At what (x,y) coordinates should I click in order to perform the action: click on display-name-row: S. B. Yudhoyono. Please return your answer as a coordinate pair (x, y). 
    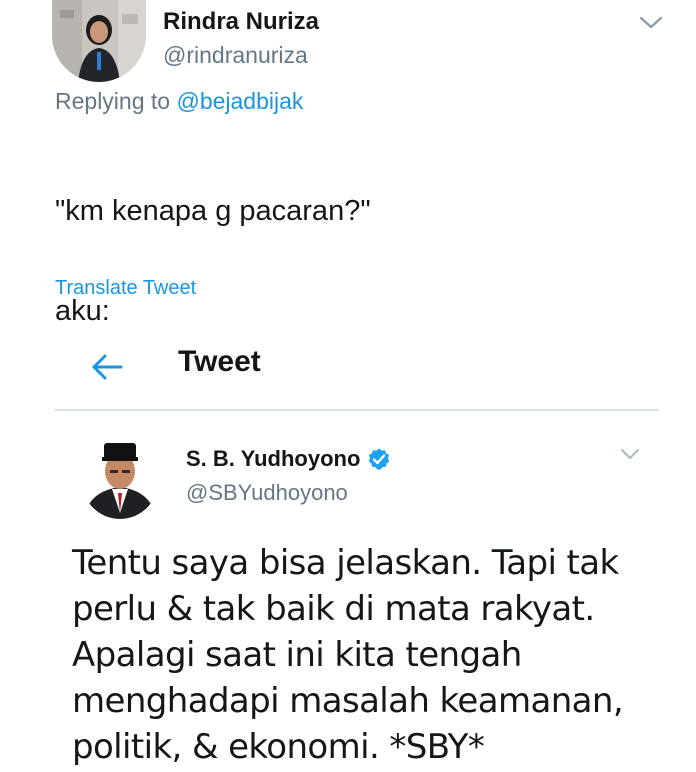
    Looking at the image, I should click on (288, 459).